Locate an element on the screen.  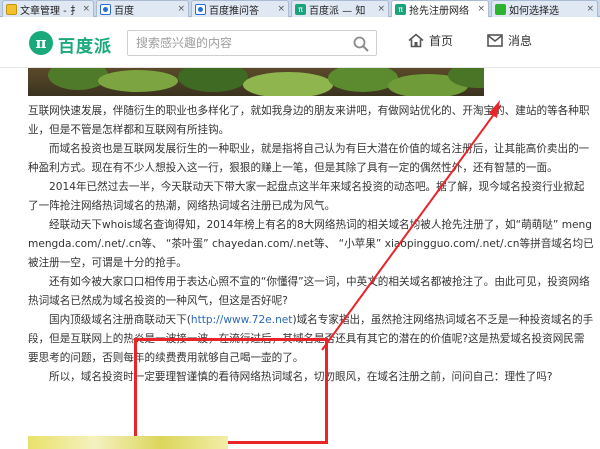
next-image-partial is located at coordinates (128, 442).